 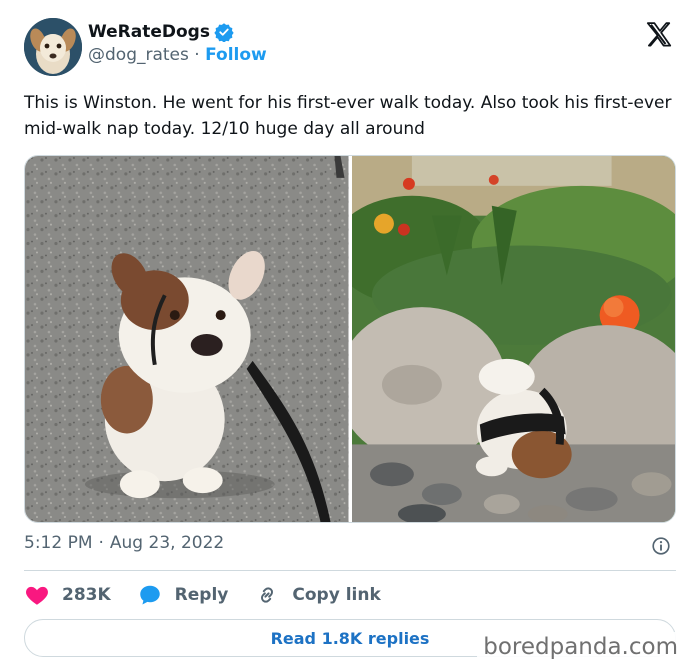 What do you see at coordinates (58, 543) in the screenshot?
I see `tweet-time: 5:12 PM` at bounding box center [58, 543].